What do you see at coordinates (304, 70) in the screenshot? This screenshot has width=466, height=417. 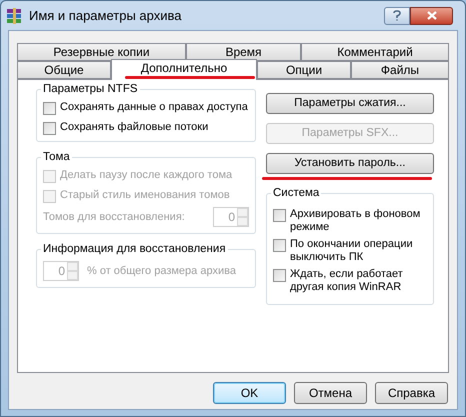 I see `tab: Опции` at bounding box center [304, 70].